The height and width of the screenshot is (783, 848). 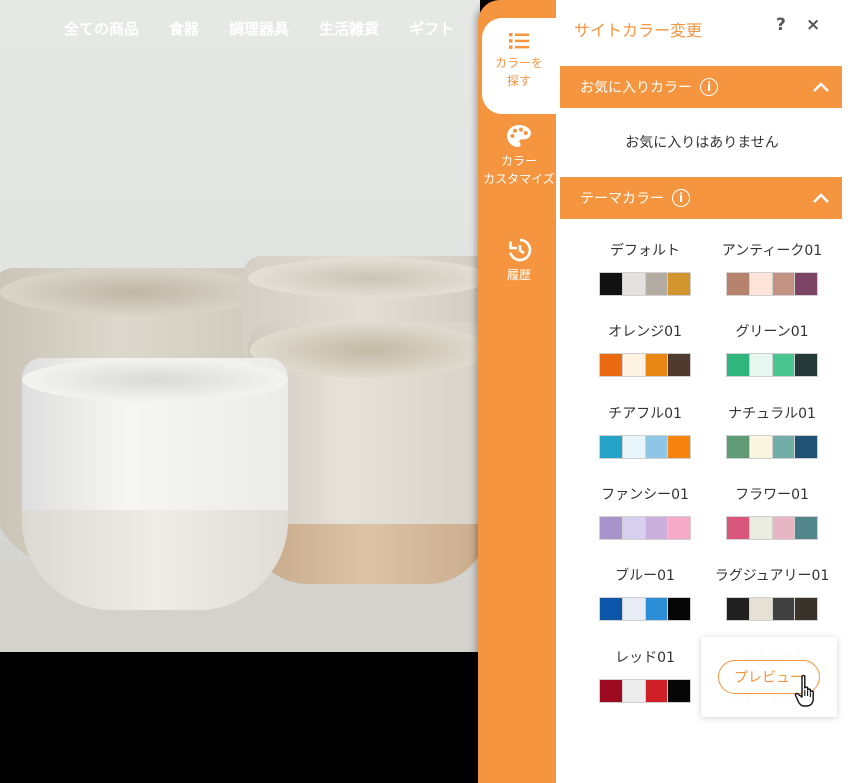 What do you see at coordinates (701, 198) in the screenshot?
I see `themes-section-header: テーマカラー i` at bounding box center [701, 198].